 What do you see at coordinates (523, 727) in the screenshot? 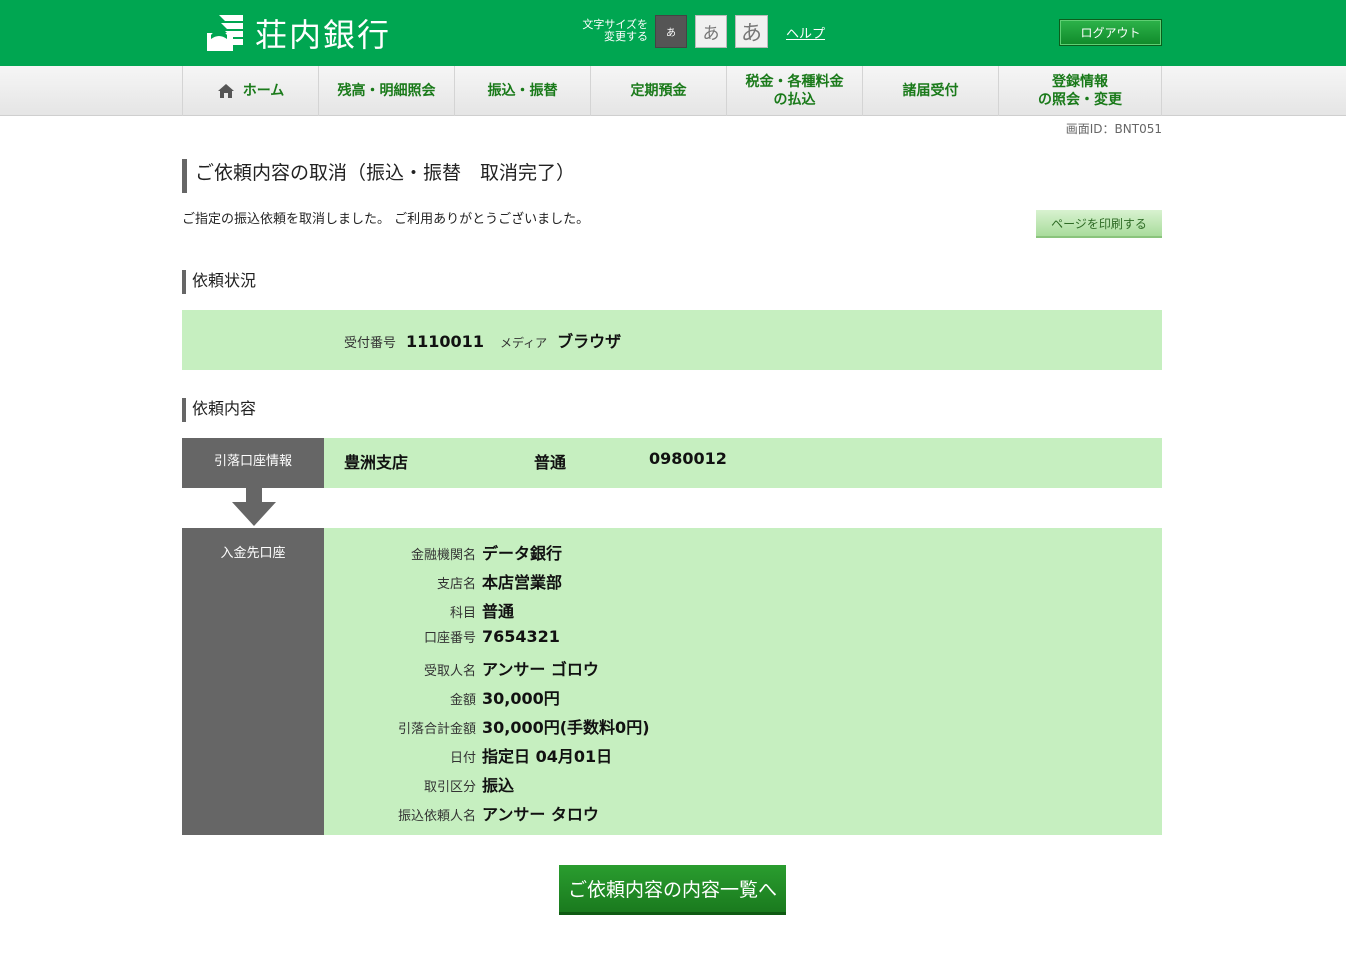
I see `detail-row-total: 引落合計金額 30,000円(手数料0円)` at bounding box center [523, 727].